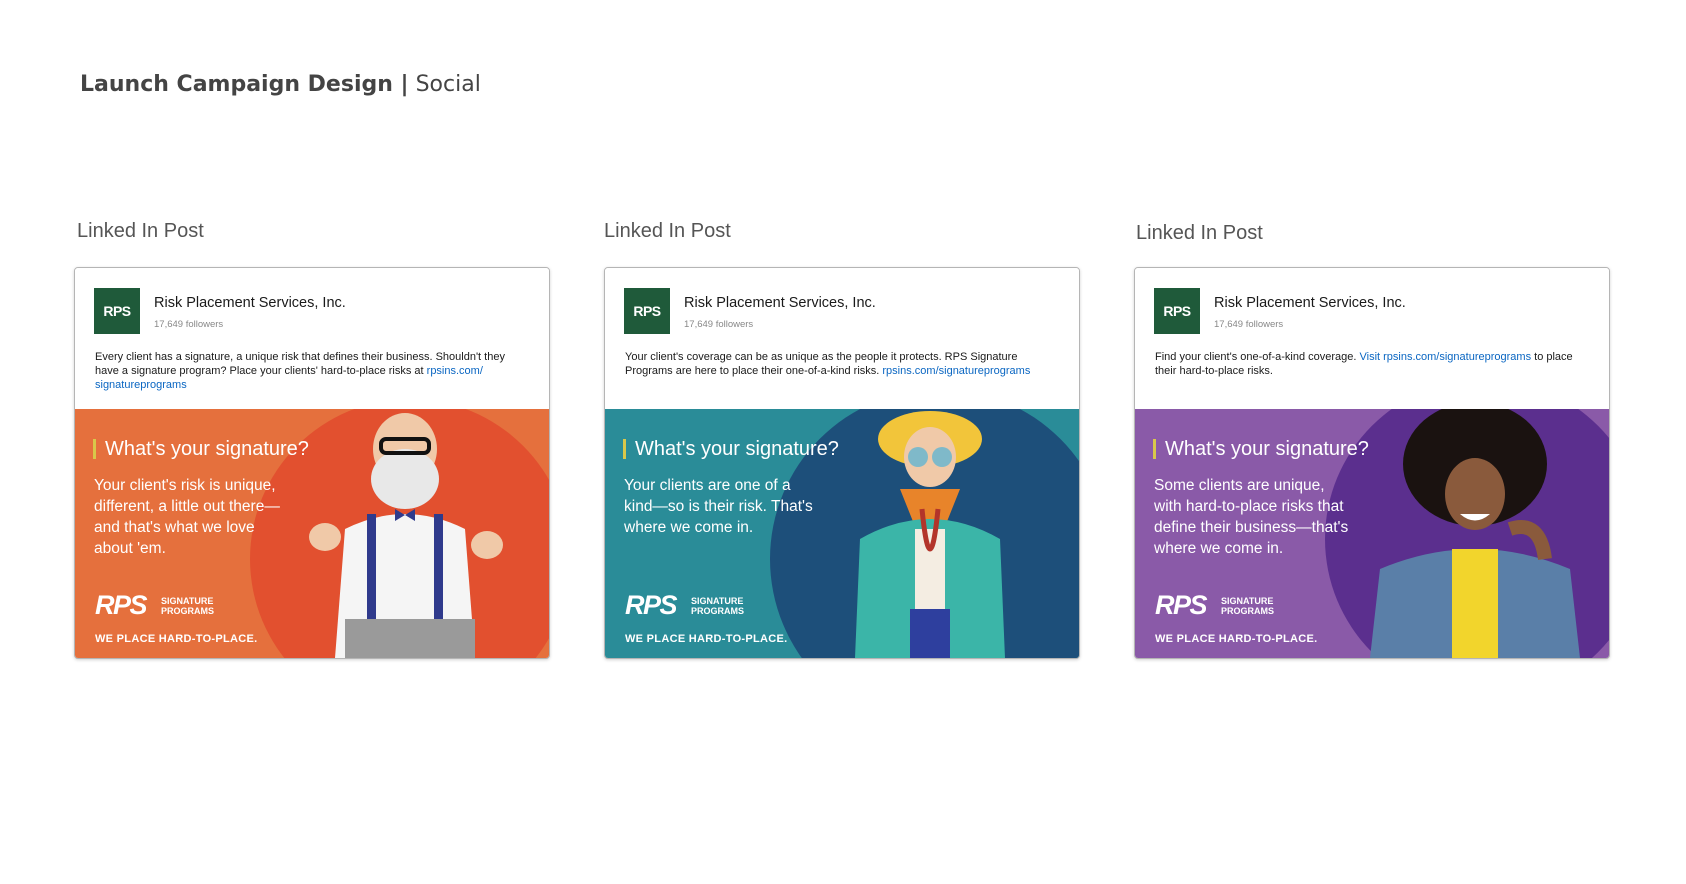  What do you see at coordinates (956, 371) in the screenshot?
I see `post-link: rpsins.com/signatureprograms` at bounding box center [956, 371].